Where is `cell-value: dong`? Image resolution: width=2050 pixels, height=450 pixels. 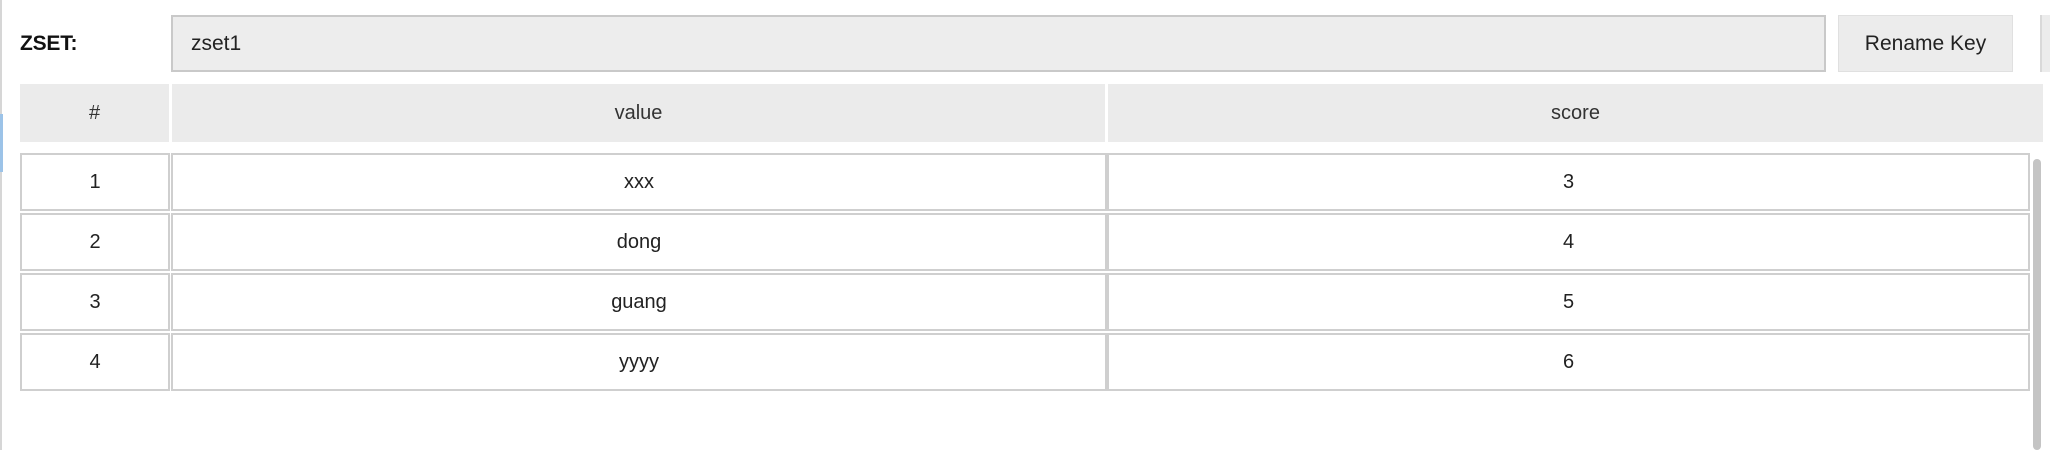 cell-value: dong is located at coordinates (639, 242).